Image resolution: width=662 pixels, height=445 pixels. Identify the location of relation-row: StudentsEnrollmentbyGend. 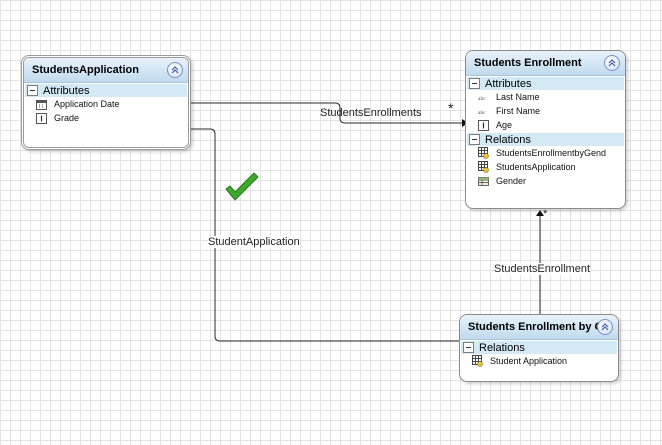
(545, 153).